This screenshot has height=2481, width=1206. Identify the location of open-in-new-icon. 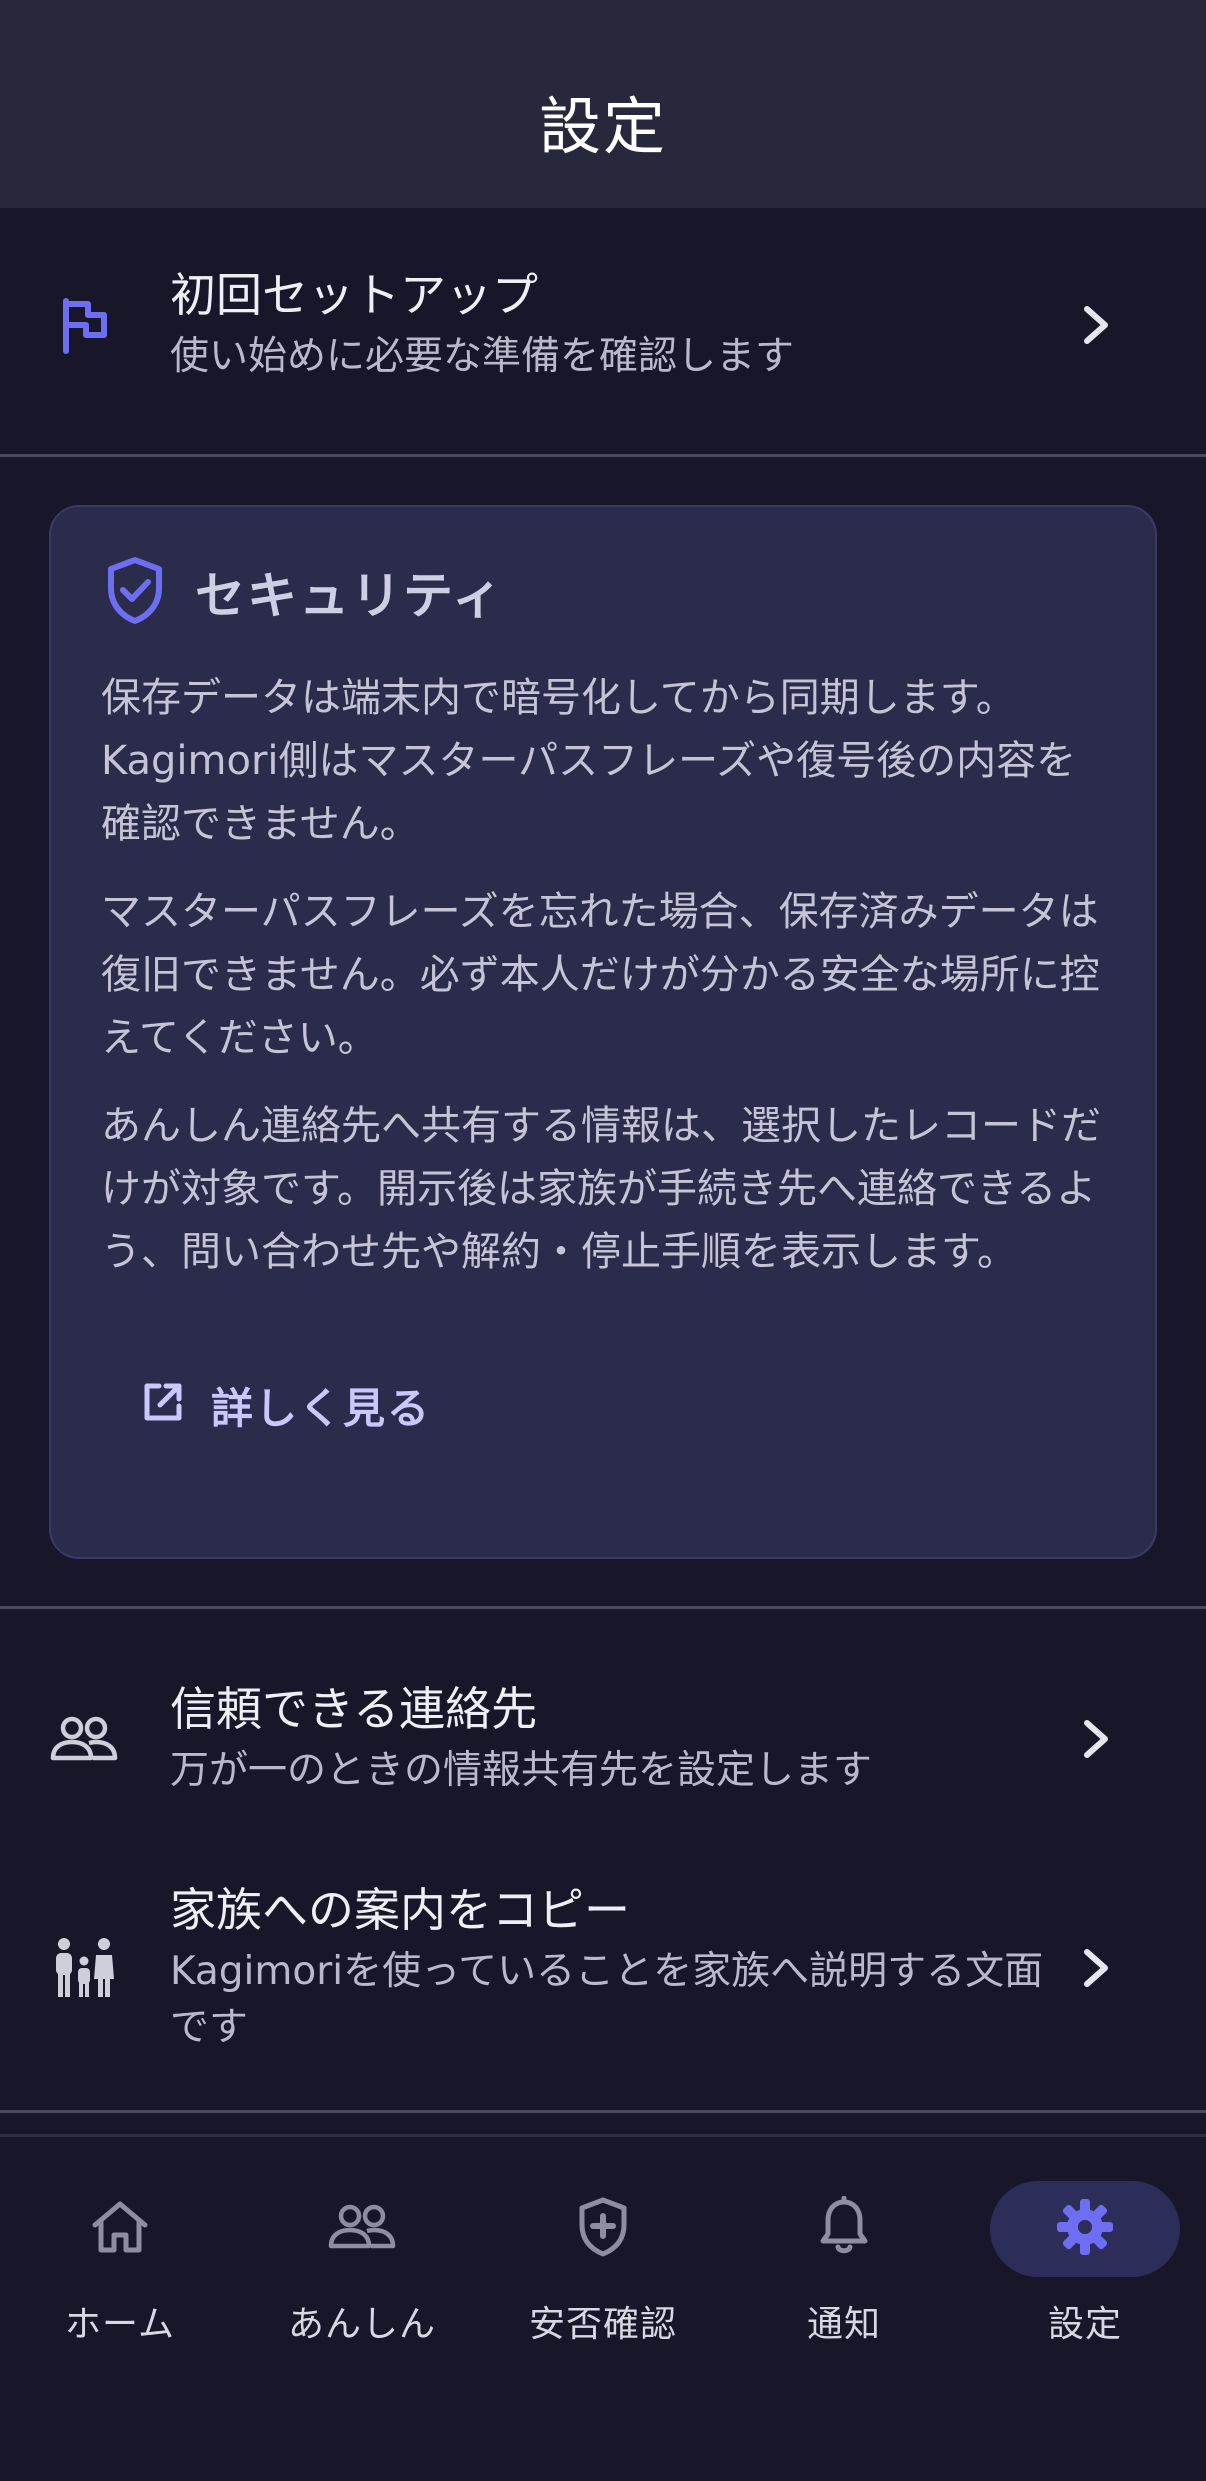
(162, 1405).